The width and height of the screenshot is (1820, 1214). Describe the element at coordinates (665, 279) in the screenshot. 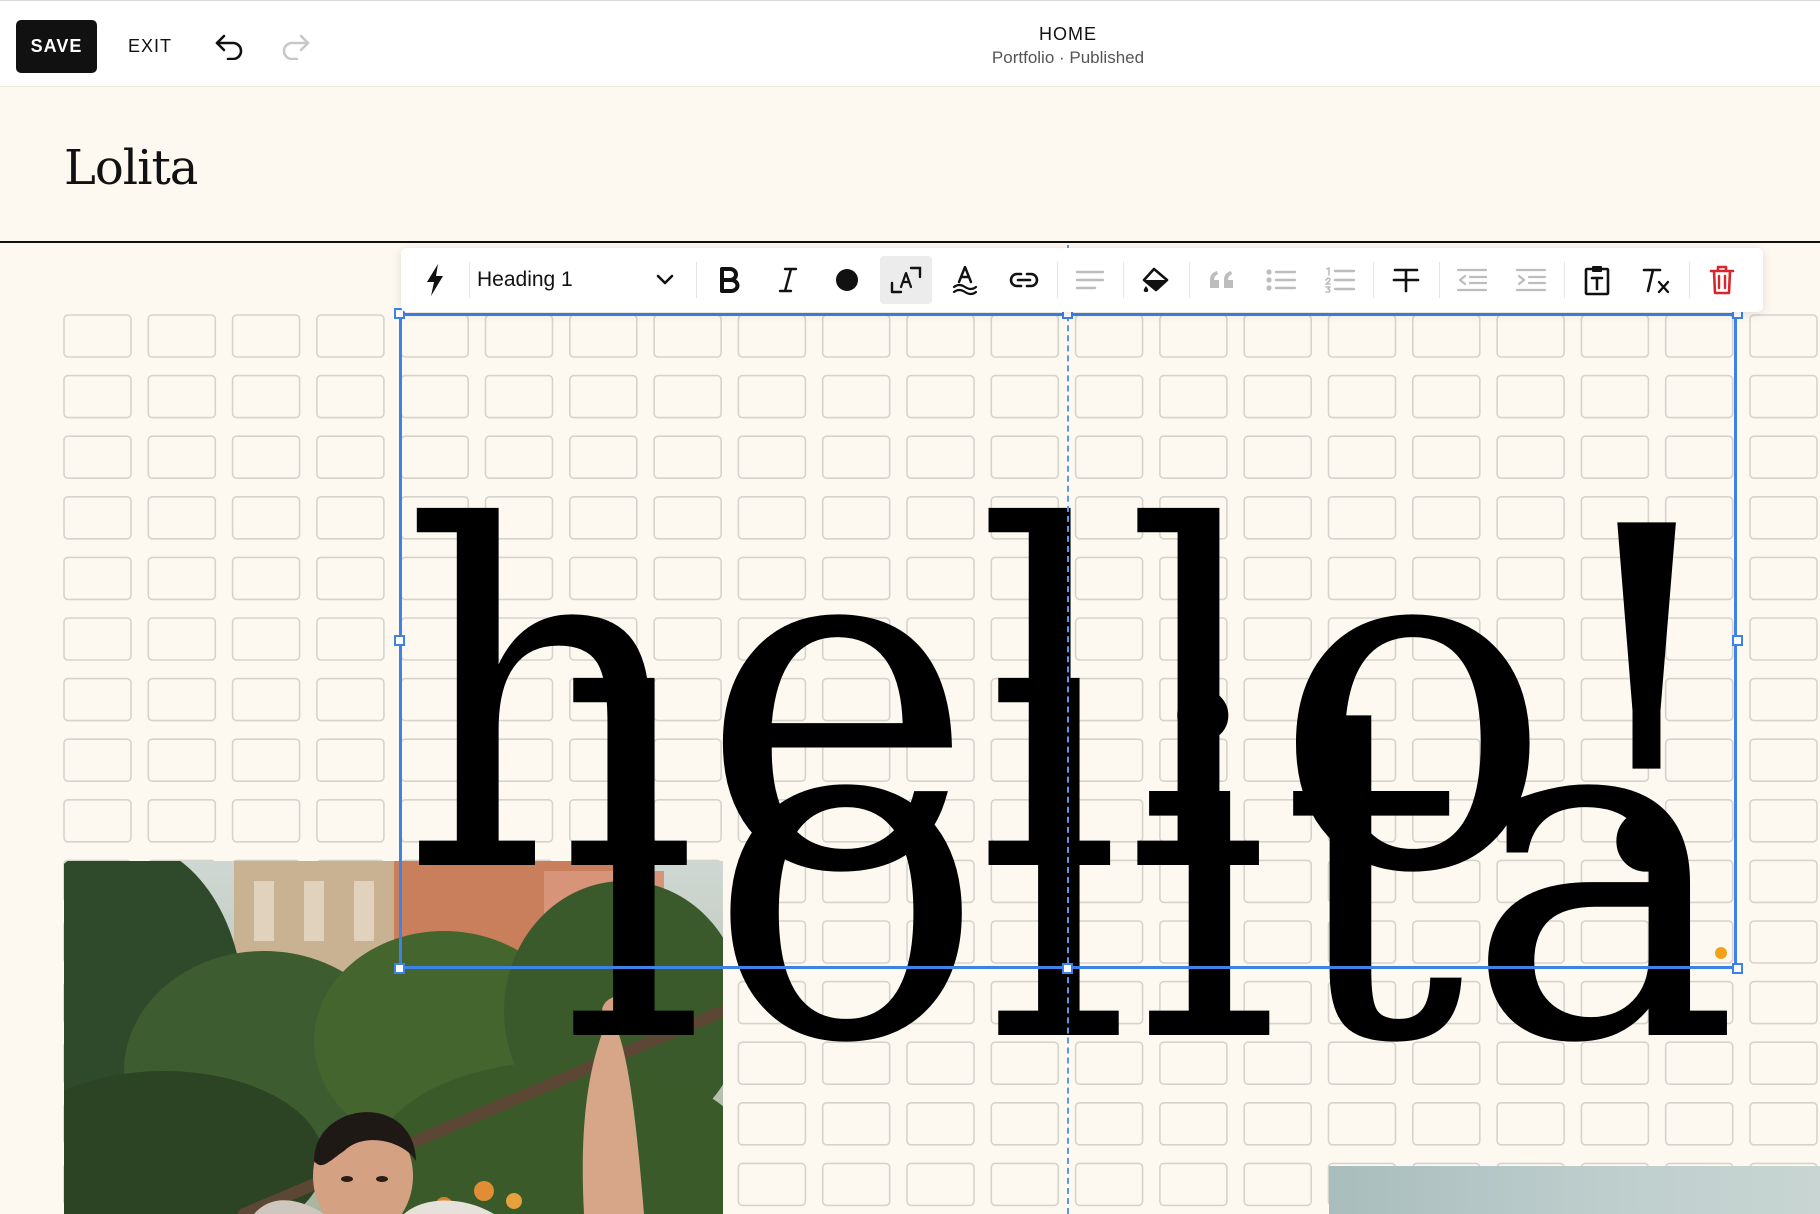

I see `chevron-down-icon` at that location.